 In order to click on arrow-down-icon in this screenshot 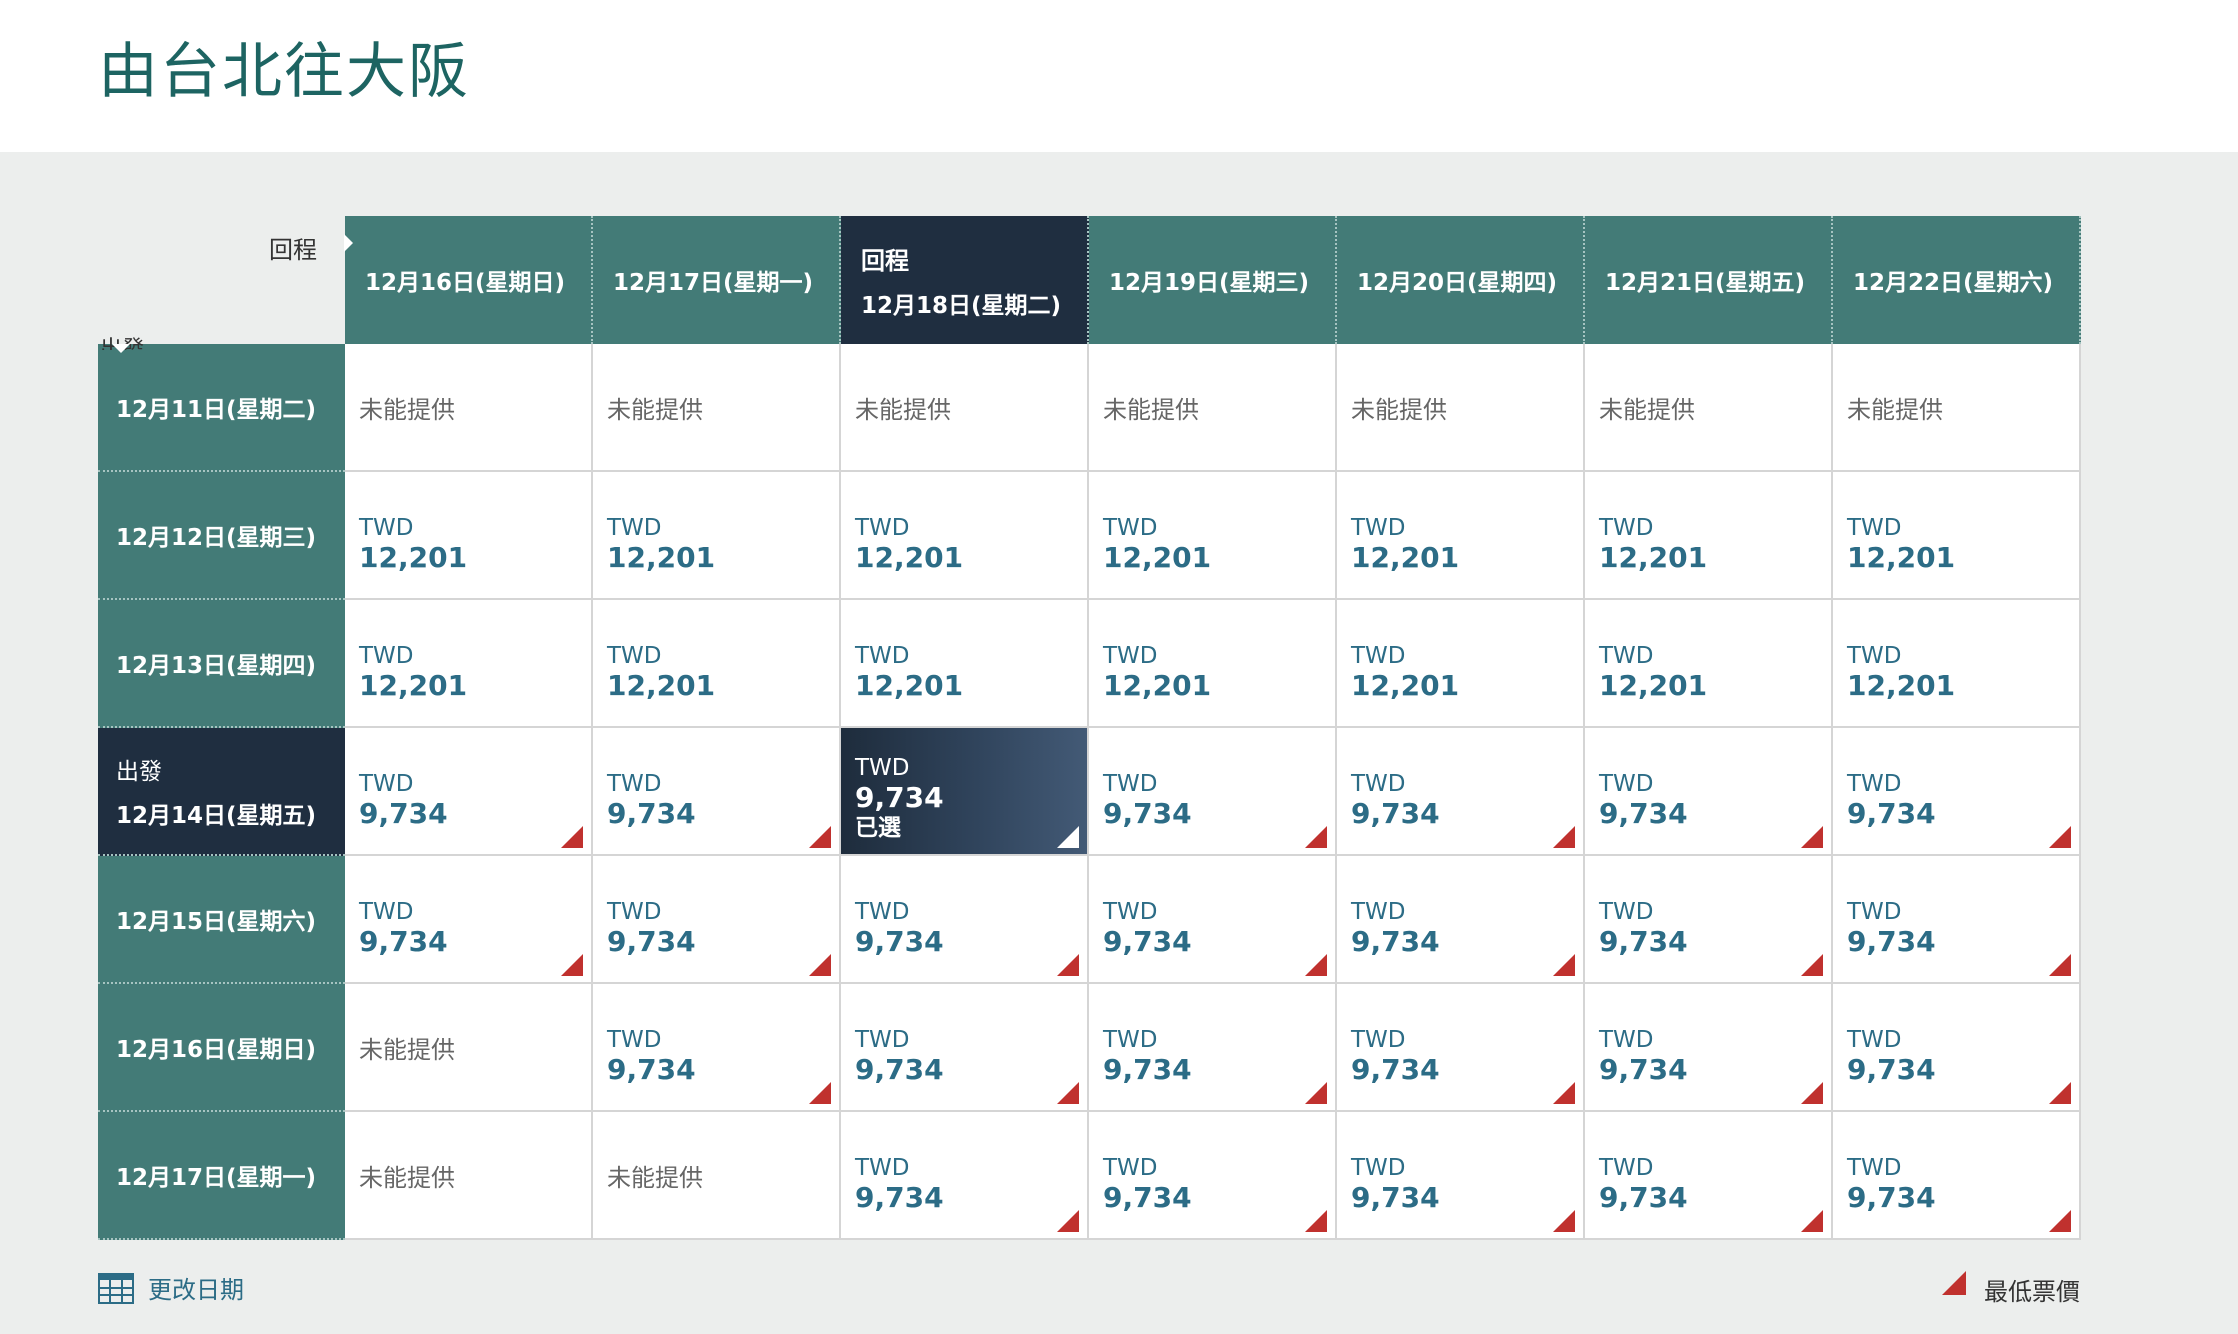, I will do `click(121, 348)`.